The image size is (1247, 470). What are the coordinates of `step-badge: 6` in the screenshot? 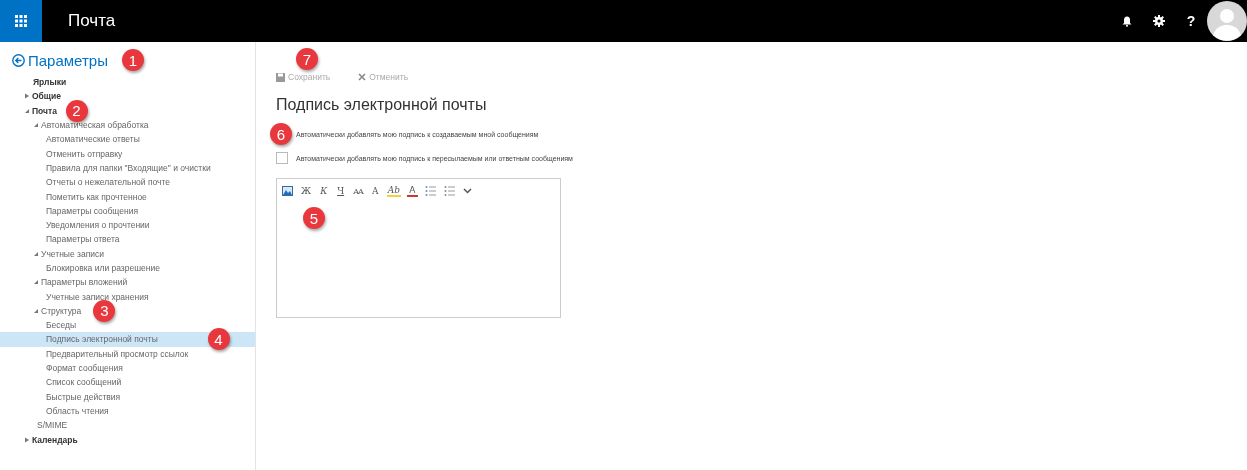 It's located at (281, 134).